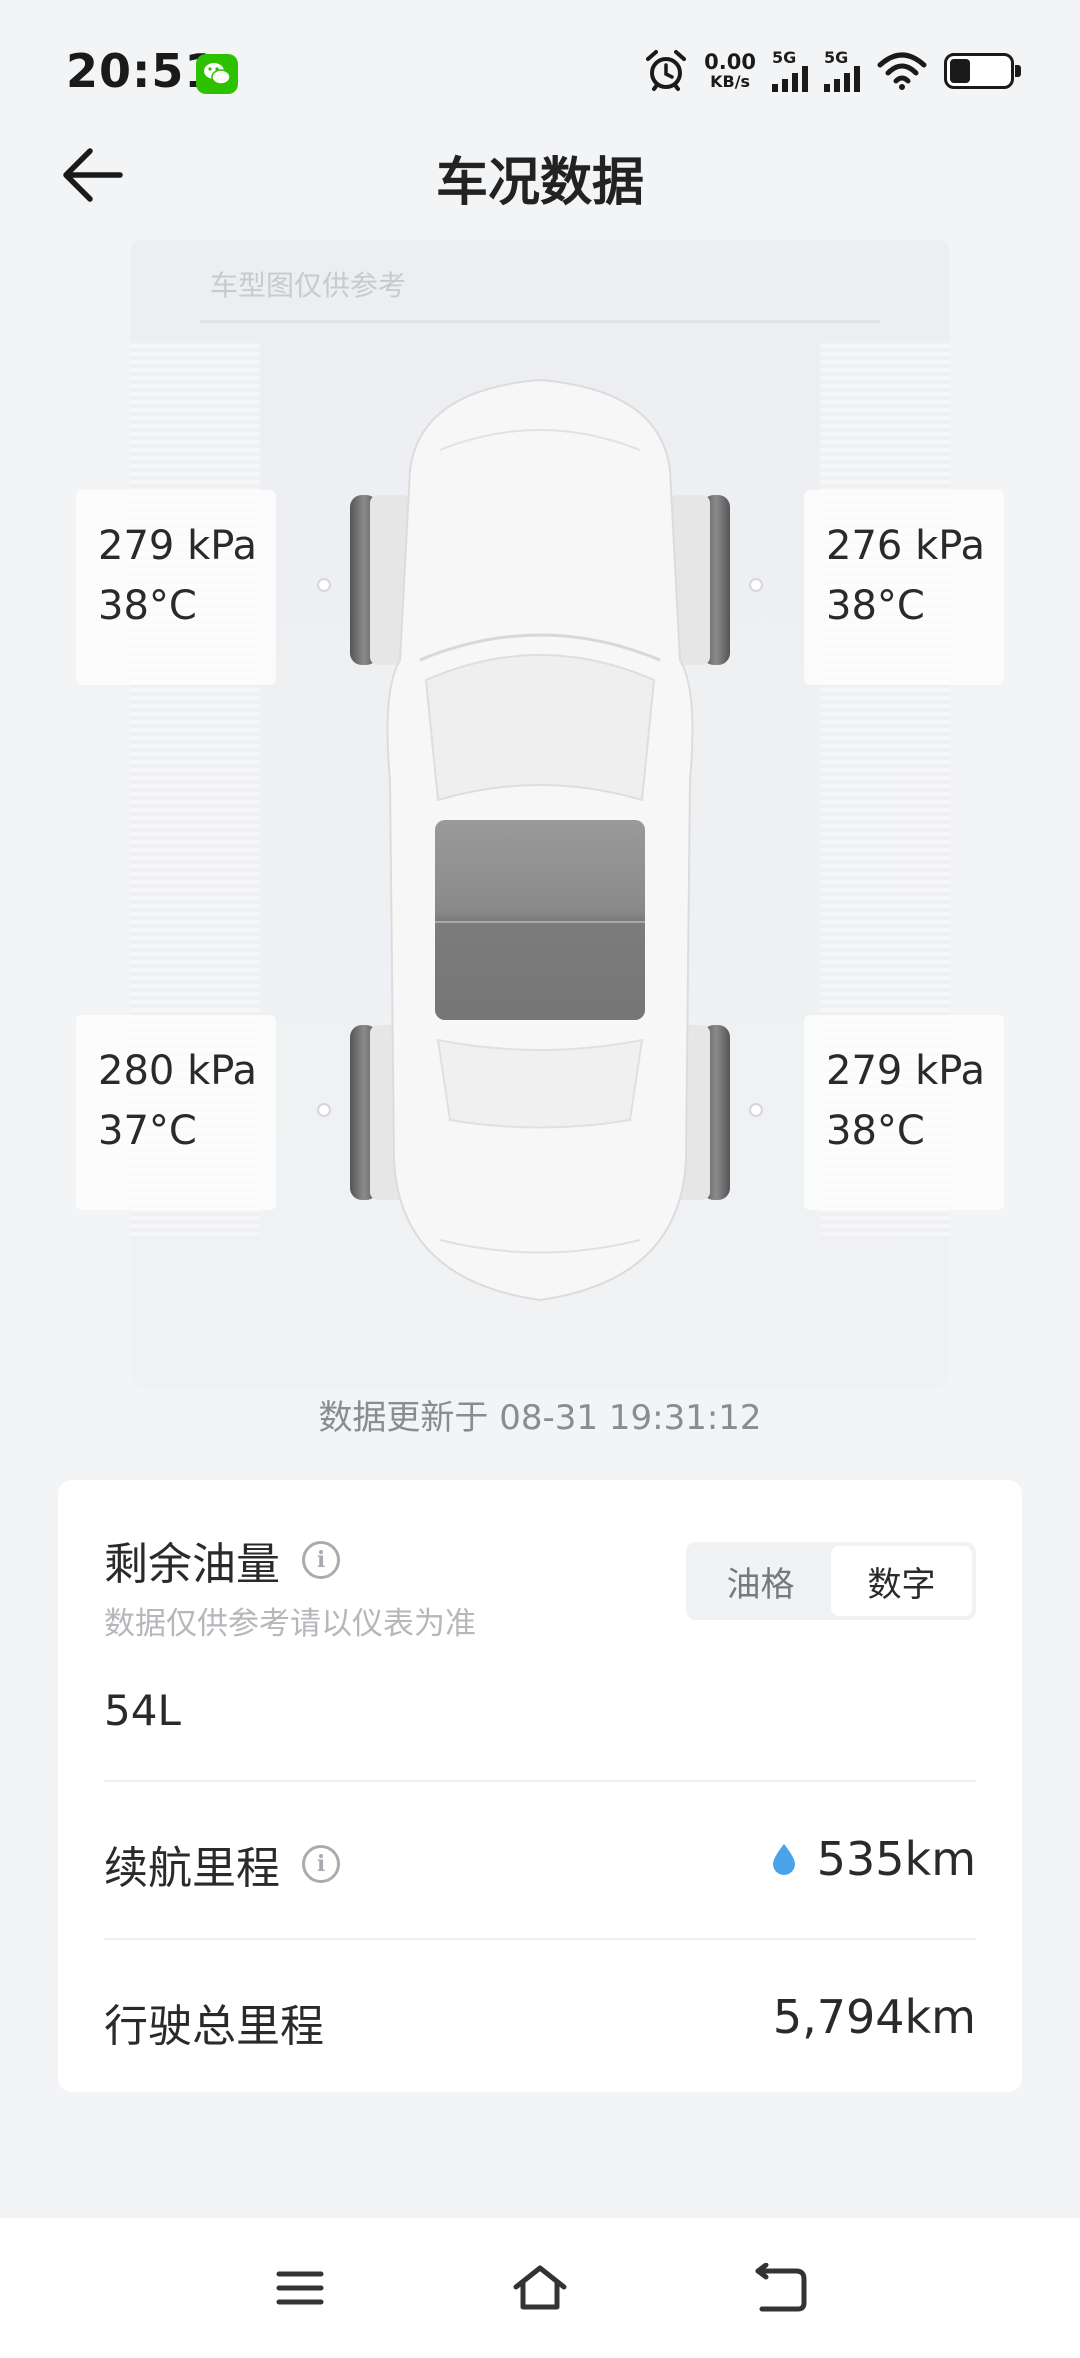 This screenshot has height=2358, width=1080. Describe the element at coordinates (147, 1131) in the screenshot. I see `tire-rear-left-temp: 37°C` at that location.